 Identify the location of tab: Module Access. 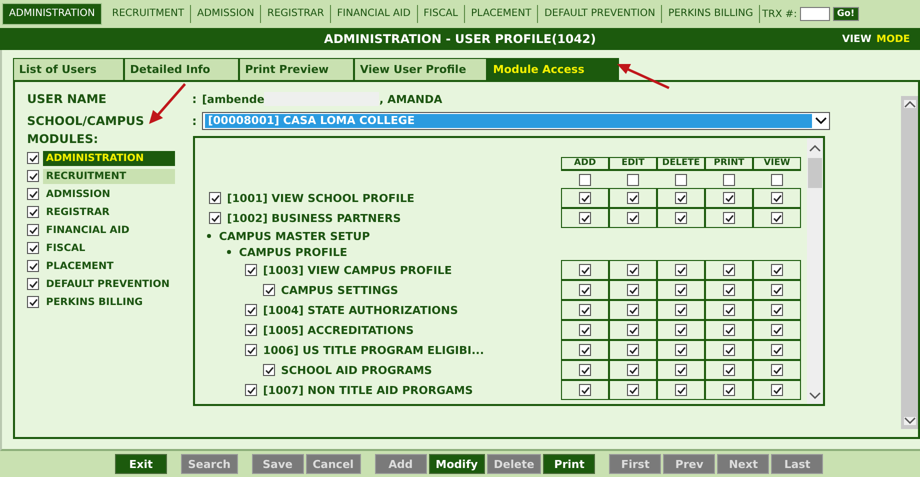
(553, 69).